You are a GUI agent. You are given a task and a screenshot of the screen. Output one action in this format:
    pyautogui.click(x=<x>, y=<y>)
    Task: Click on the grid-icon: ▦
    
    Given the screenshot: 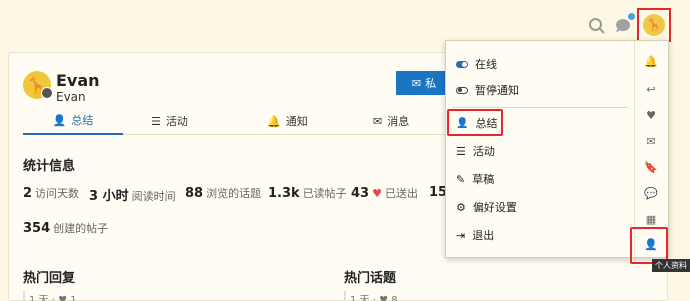 What is the action you would take?
    pyautogui.click(x=651, y=219)
    